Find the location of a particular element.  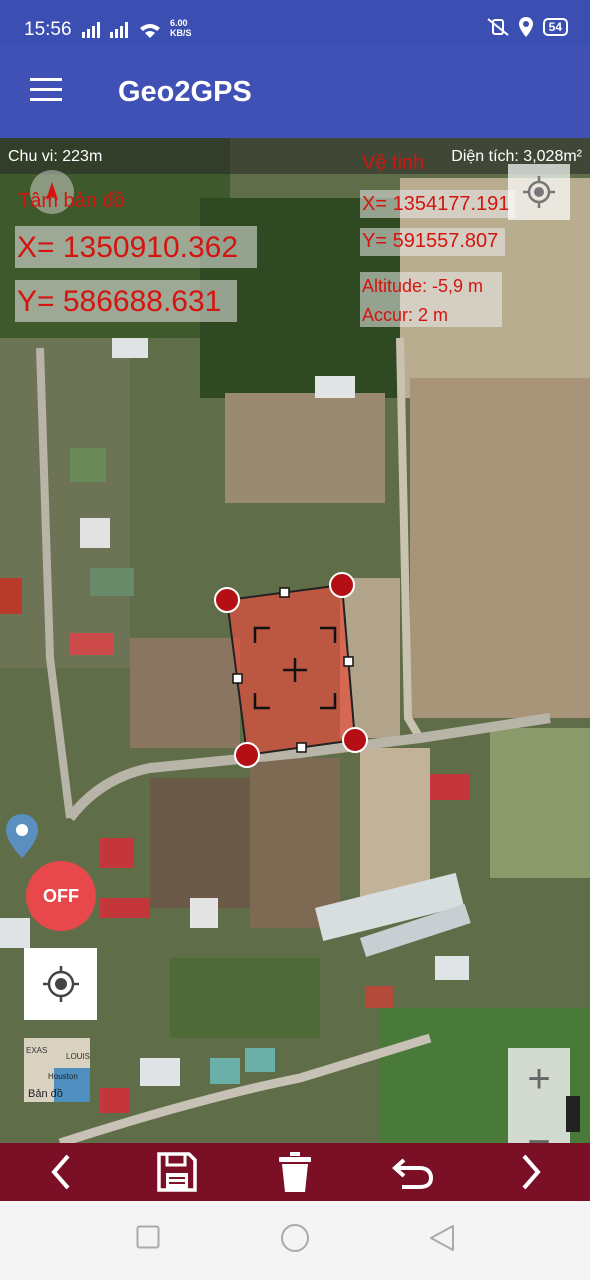

trash-icon is located at coordinates (295, 1172).